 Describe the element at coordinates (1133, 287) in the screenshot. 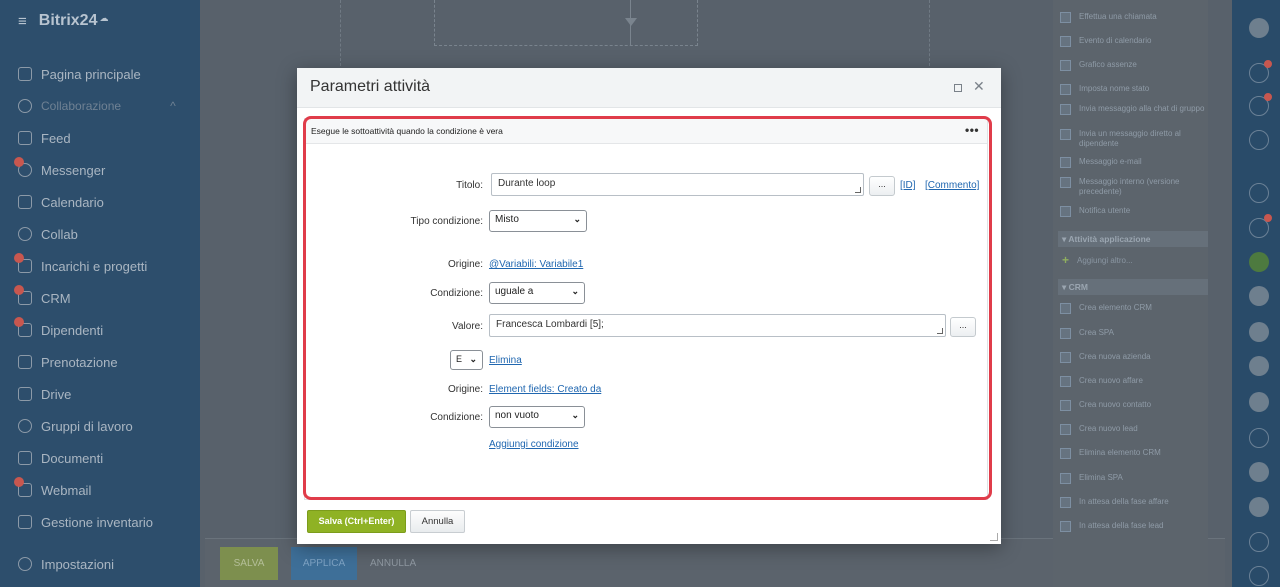

I see `section-crm: ▾ CRM` at that location.